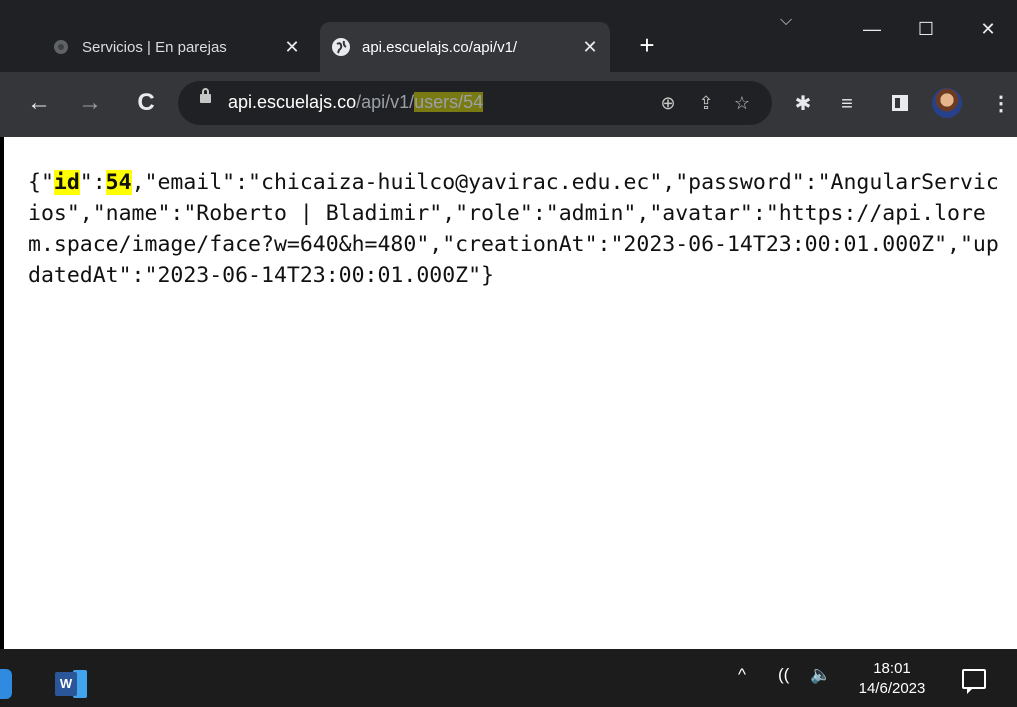 The width and height of the screenshot is (1017, 707). I want to click on globe-icon, so click(341, 47).